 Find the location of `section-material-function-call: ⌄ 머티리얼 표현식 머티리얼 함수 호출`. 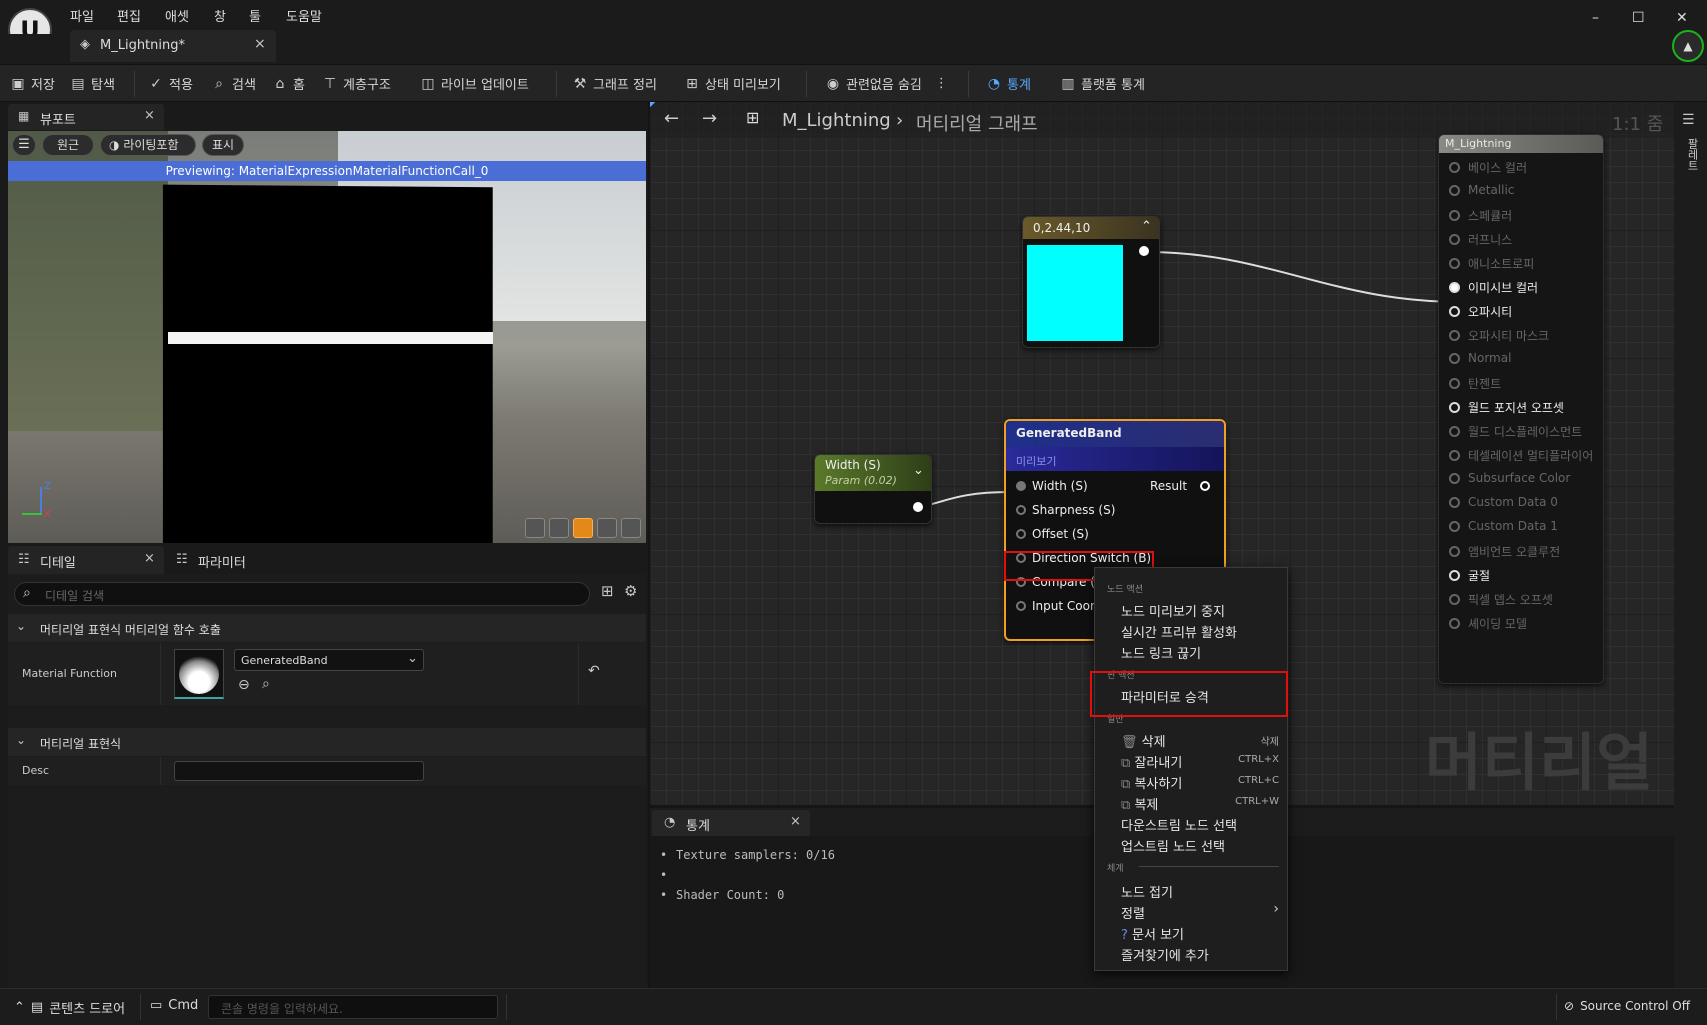

section-material-function-call: ⌄ 머티리얼 표현식 머티리얼 함수 호출 is located at coordinates (327, 628).